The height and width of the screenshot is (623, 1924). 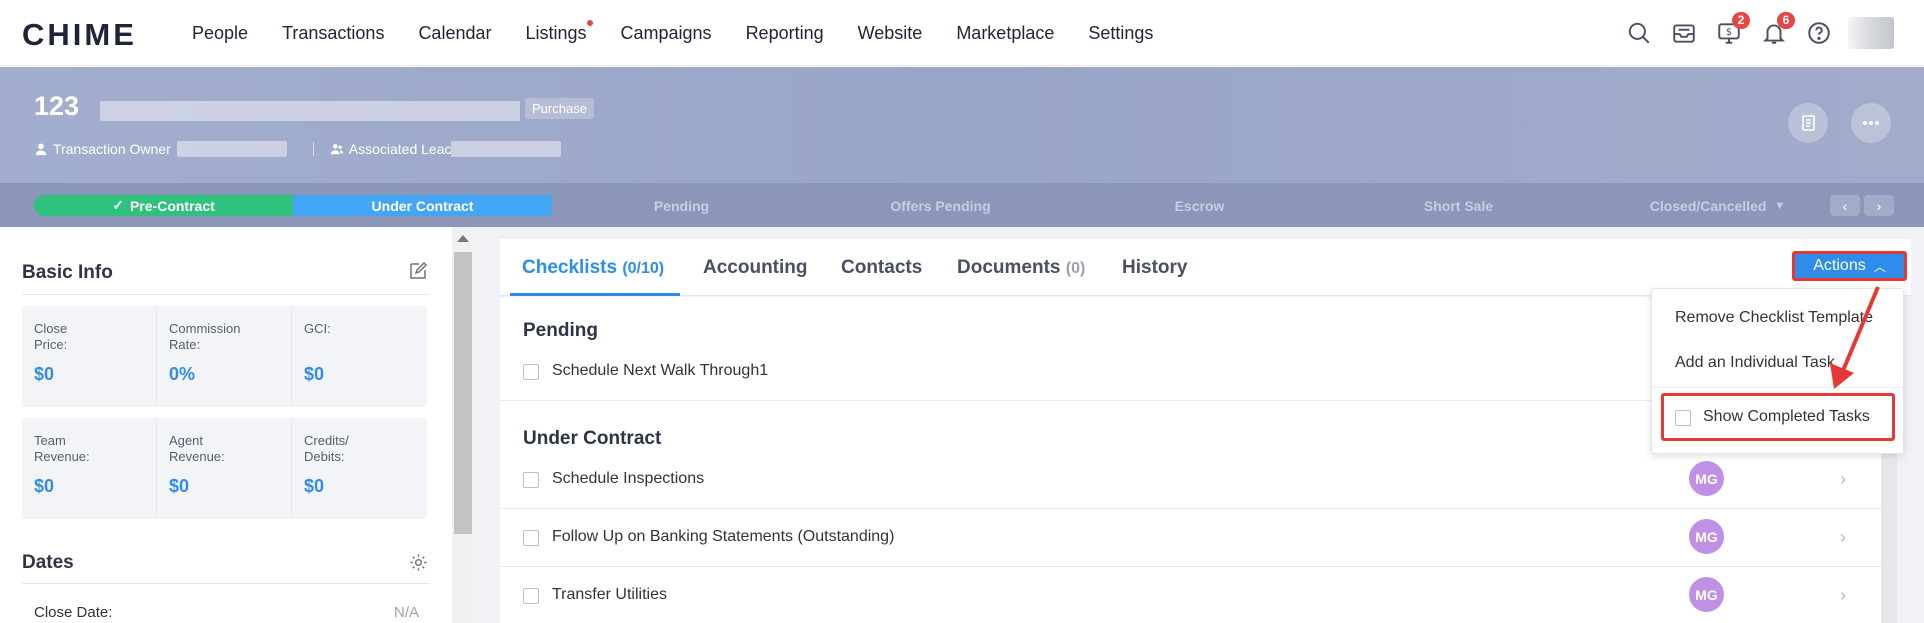 What do you see at coordinates (172, 205) in the screenshot?
I see `stage-label: Pre-Contract` at bounding box center [172, 205].